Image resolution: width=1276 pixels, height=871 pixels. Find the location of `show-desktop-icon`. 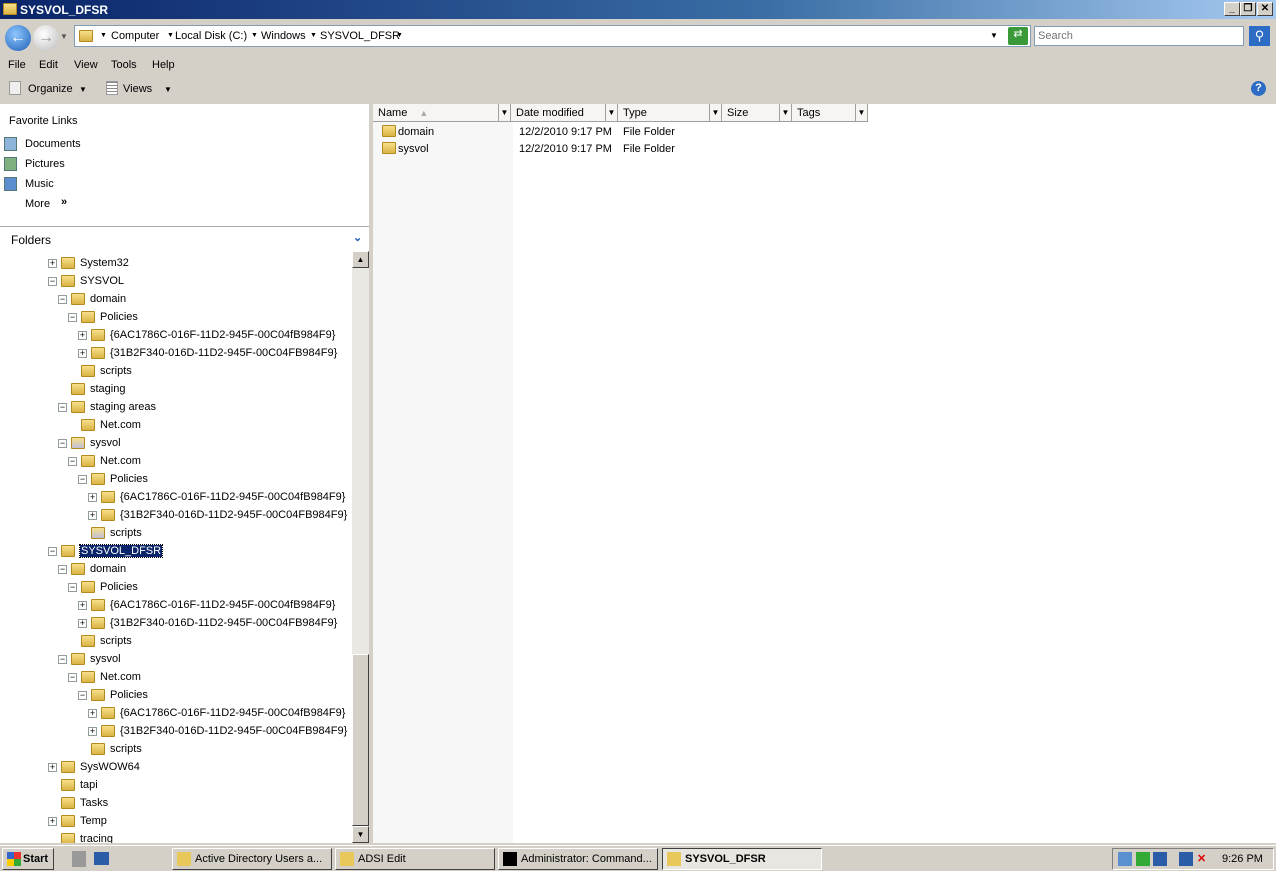

show-desktop-icon is located at coordinates (101, 858).